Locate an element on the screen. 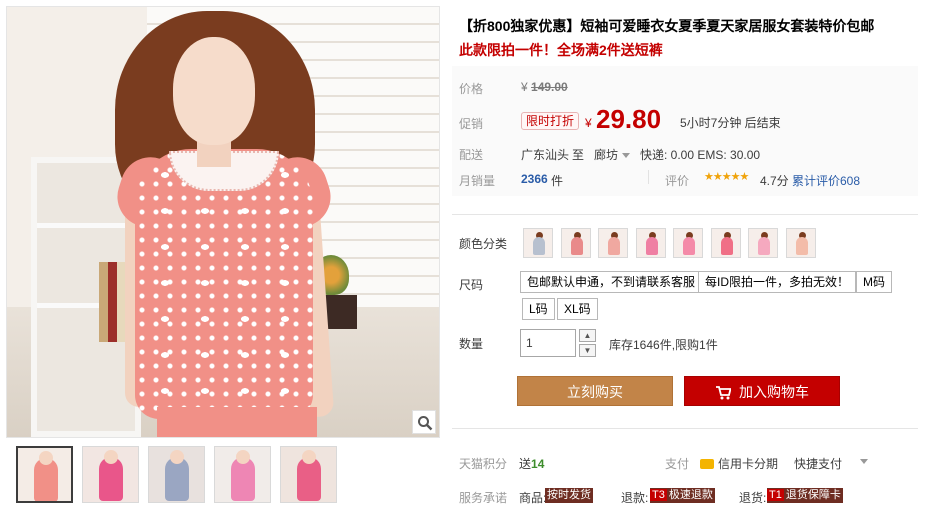 The width and height of the screenshot is (930, 514). points-value: 送14 is located at coordinates (531, 463).